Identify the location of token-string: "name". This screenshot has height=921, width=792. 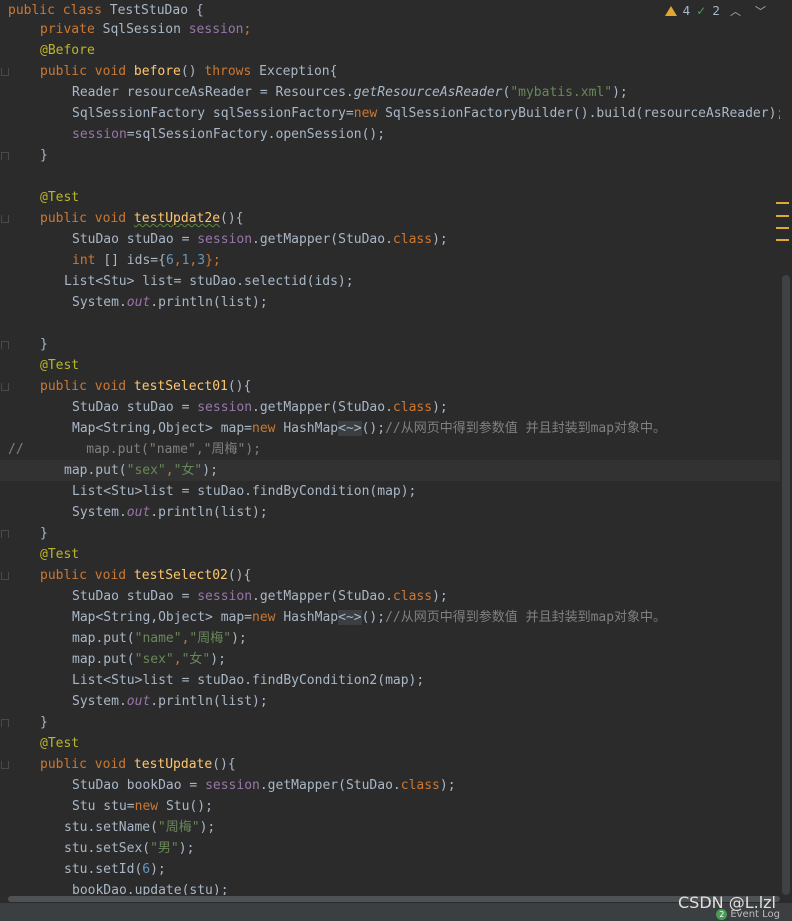
(158, 638).